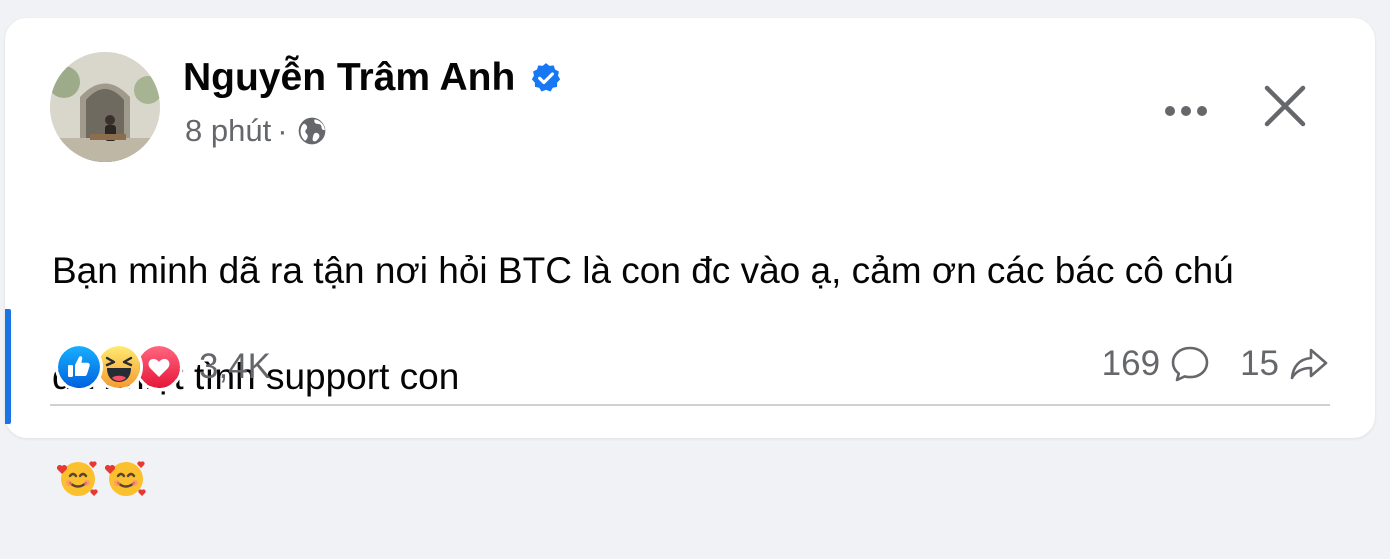  What do you see at coordinates (1190, 364) in the screenshot?
I see `comment-icon` at bounding box center [1190, 364].